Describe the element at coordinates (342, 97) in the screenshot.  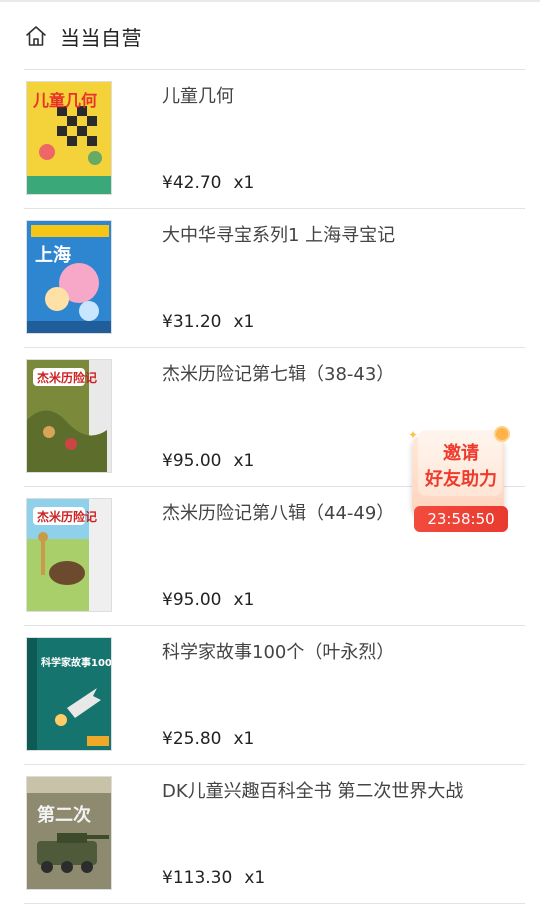
I see `item-title: 儿童几何` at that location.